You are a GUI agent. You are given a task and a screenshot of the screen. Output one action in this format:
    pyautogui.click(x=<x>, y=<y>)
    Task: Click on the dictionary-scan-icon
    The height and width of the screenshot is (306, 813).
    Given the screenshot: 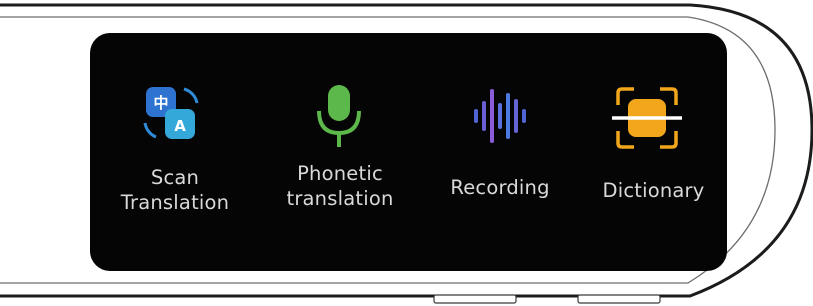 What is the action you would take?
    pyautogui.click(x=647, y=118)
    